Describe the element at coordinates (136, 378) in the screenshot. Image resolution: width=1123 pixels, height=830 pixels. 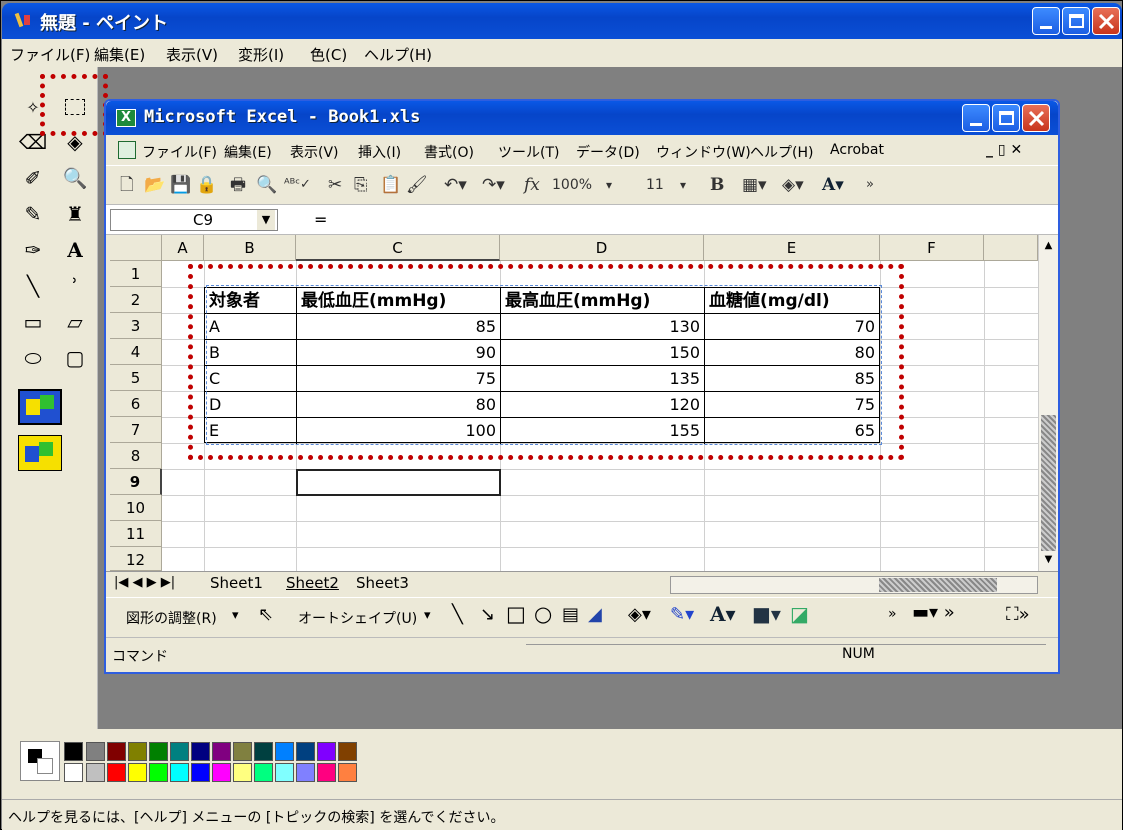
I see `row-header: 5` at that location.